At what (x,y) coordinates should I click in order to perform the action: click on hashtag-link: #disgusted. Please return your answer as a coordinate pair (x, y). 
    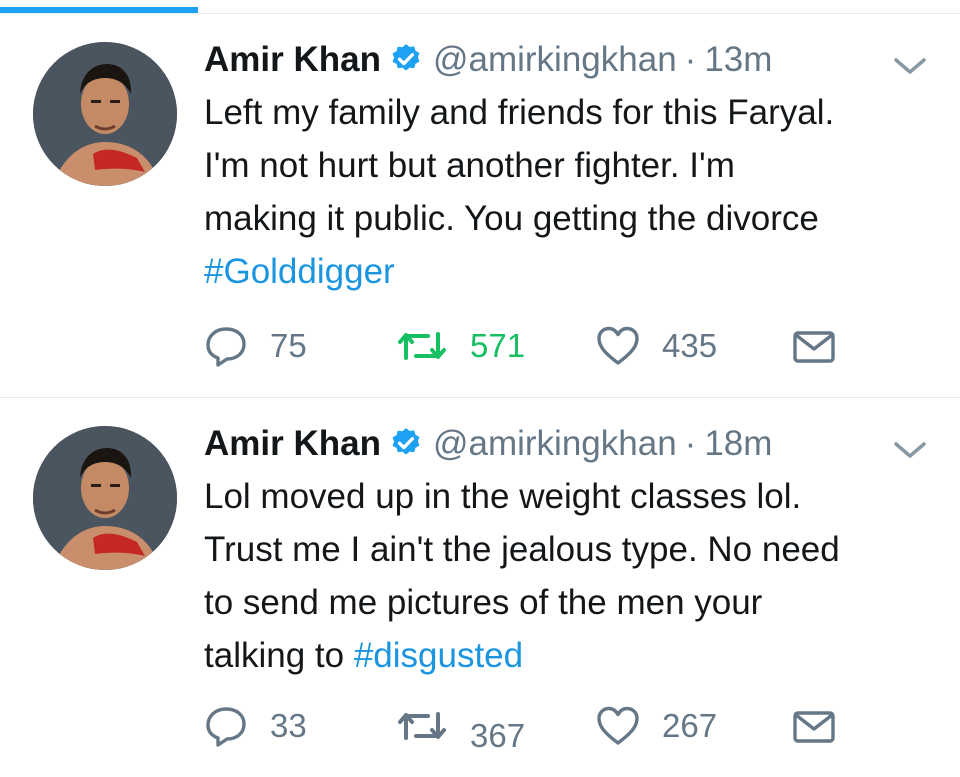
    Looking at the image, I should click on (438, 655).